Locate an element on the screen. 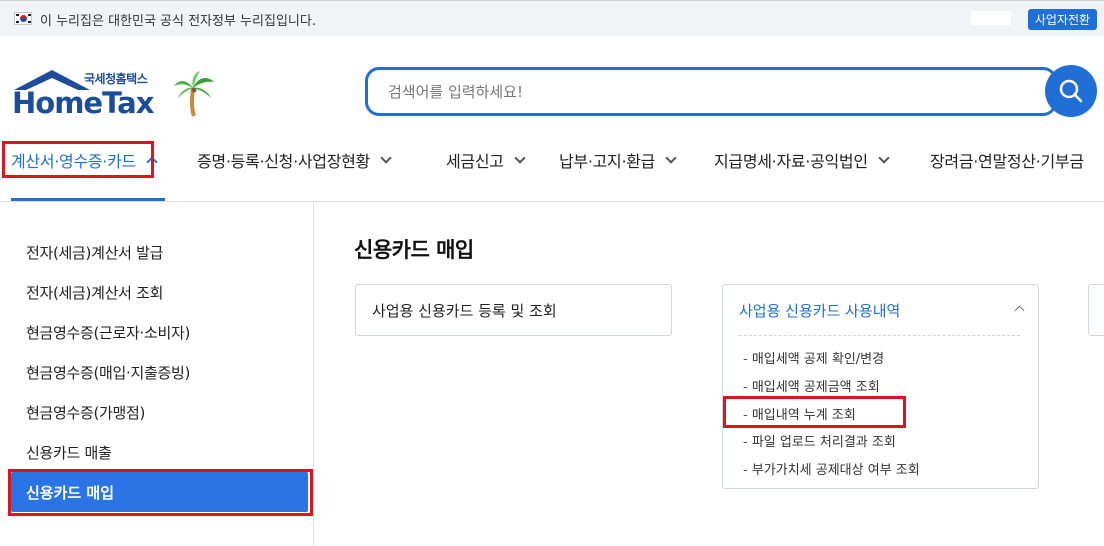  submenu-file-upload-result: 파일 업로드 처리결과 조회 is located at coordinates (819, 440).